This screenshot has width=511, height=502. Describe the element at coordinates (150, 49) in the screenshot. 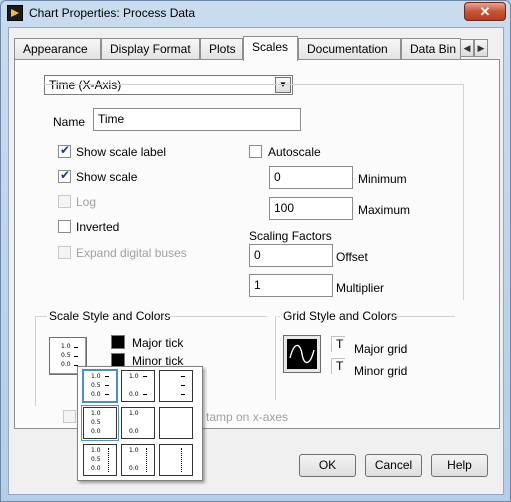

I see `tab-display-format: Display Format` at that location.